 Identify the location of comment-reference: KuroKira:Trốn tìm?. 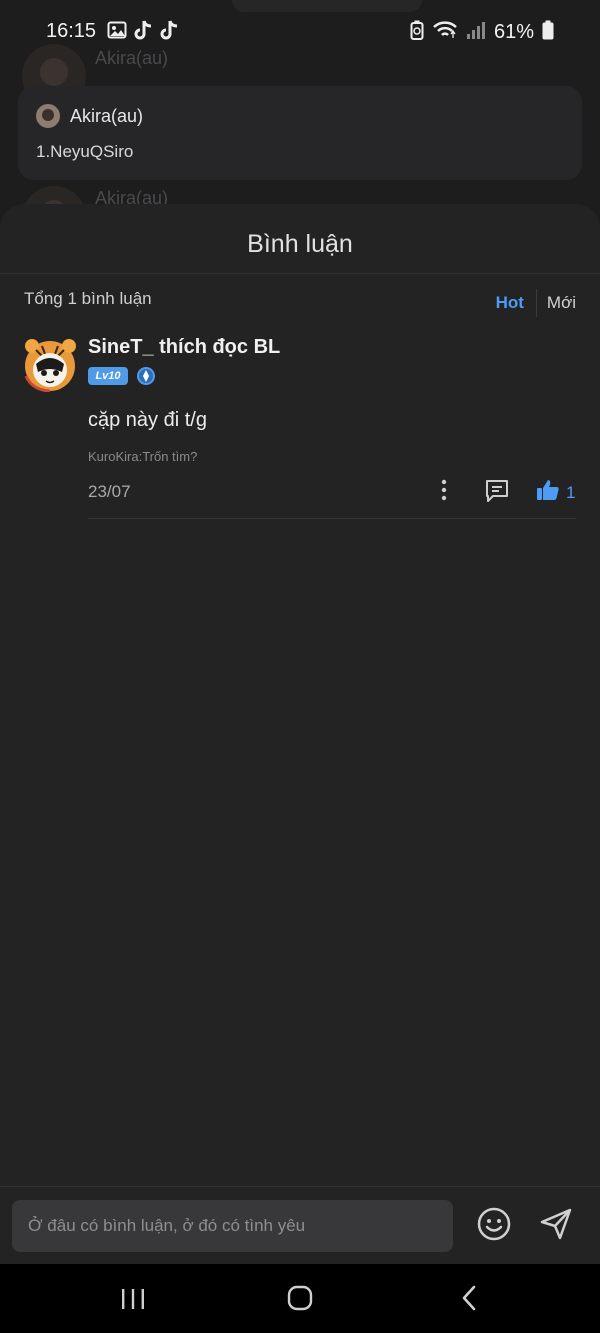
(142, 456).